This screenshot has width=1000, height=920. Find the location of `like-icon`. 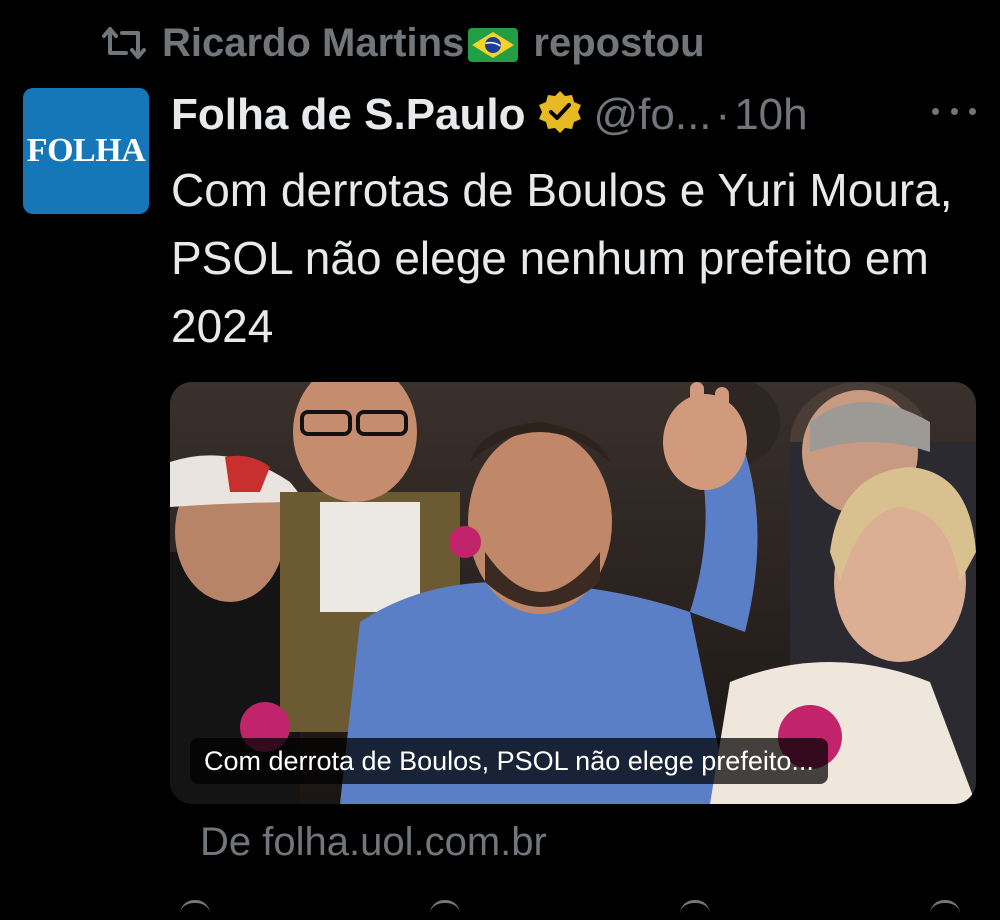

like-icon is located at coordinates (695, 907).